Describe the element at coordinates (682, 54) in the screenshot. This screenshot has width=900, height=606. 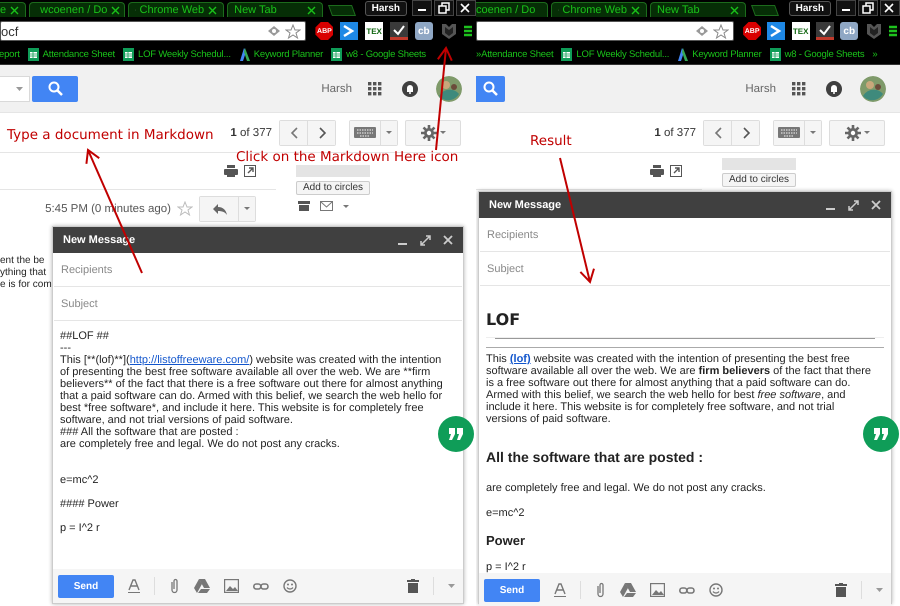
I see `chevron-logo-icon` at that location.